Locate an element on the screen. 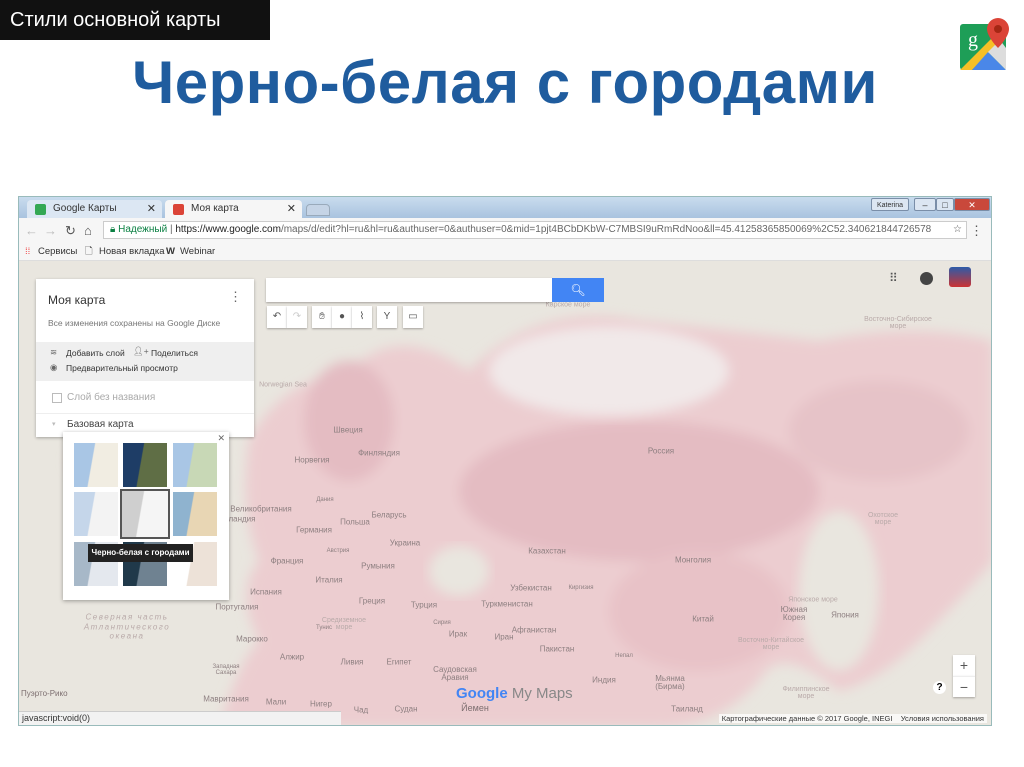 The image size is (1024, 767). map-label: Норвегия is located at coordinates (312, 460).